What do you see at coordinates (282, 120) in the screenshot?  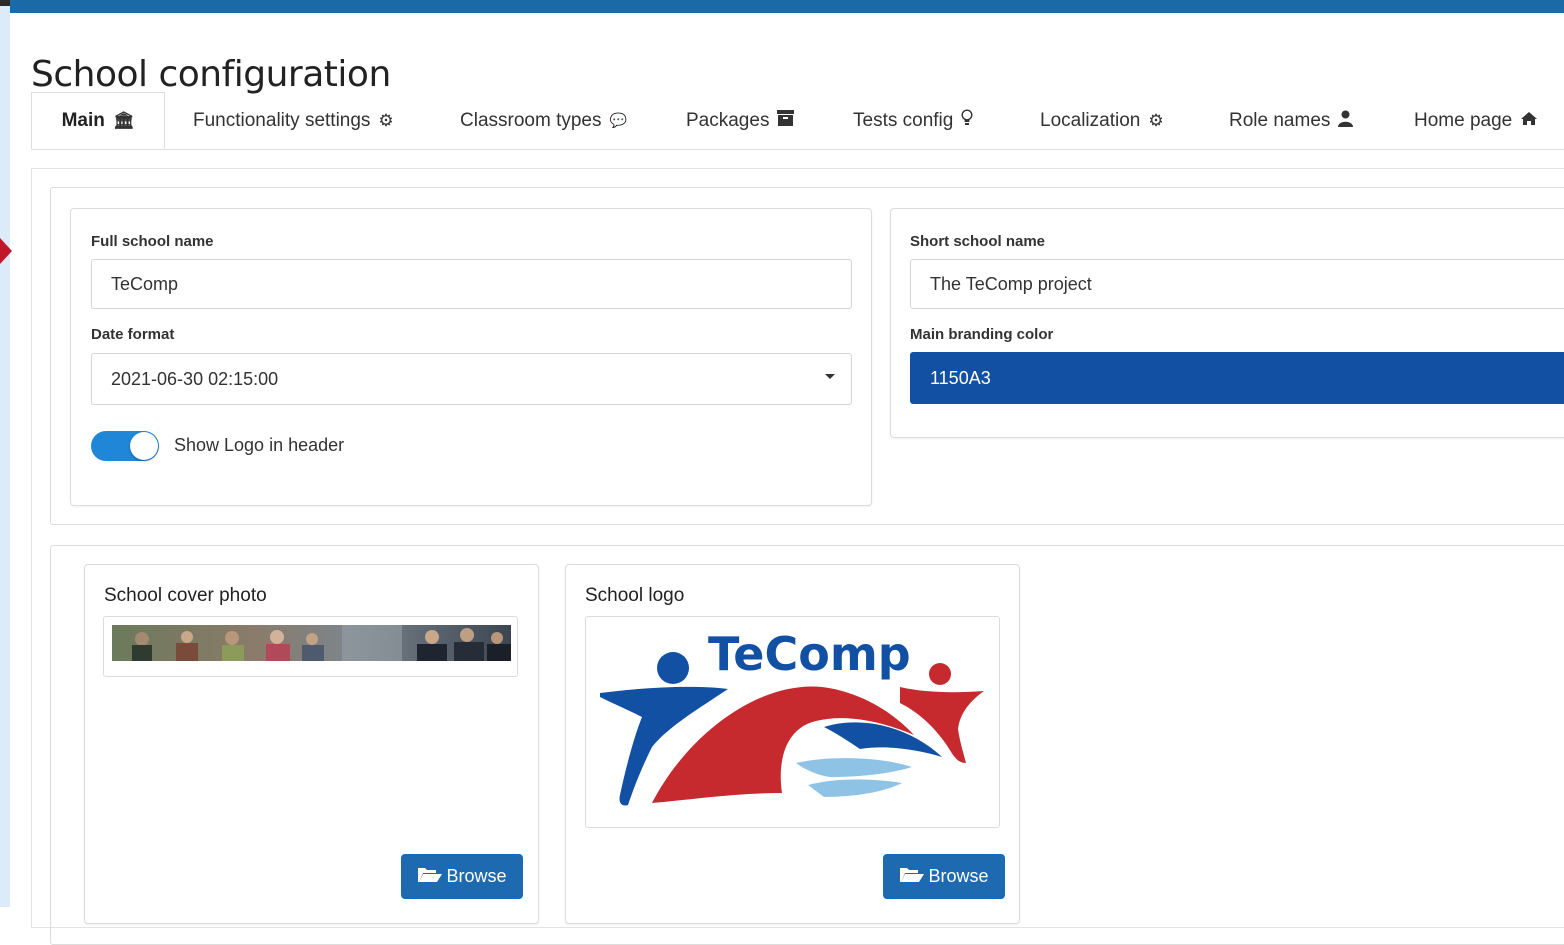 I see `tab-label: Functionality settings` at bounding box center [282, 120].